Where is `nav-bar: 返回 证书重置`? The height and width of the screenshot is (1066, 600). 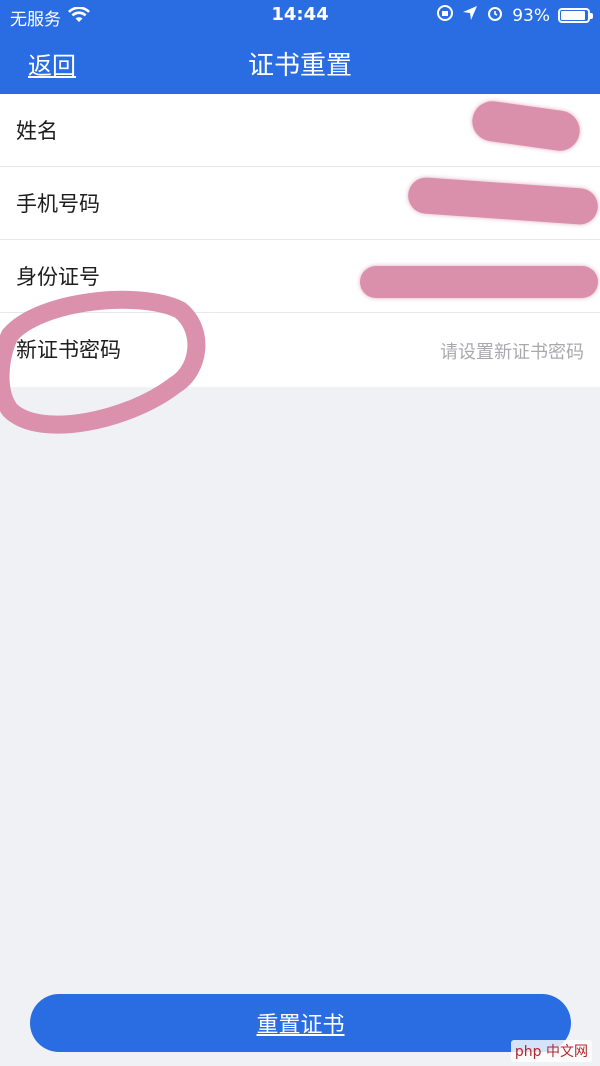
nav-bar: 返回 证书重置 is located at coordinates (300, 62).